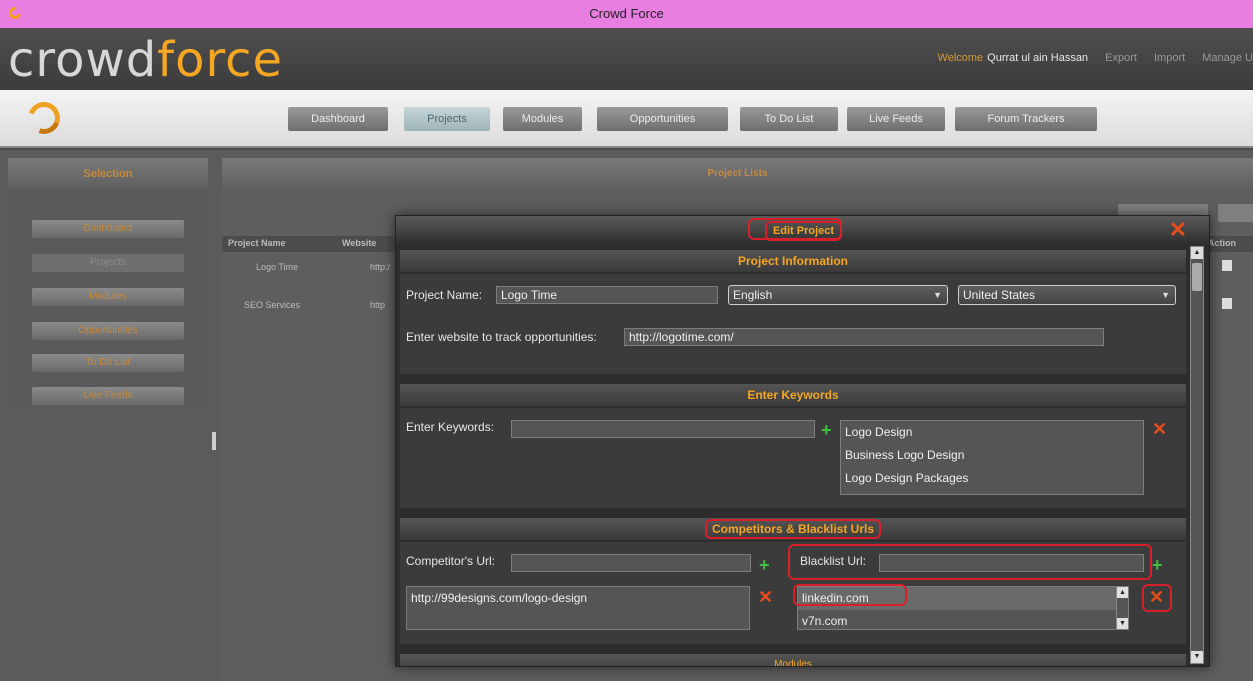  What do you see at coordinates (108, 363) in the screenshot?
I see `sidebar-item-todo: To Do List` at bounding box center [108, 363].